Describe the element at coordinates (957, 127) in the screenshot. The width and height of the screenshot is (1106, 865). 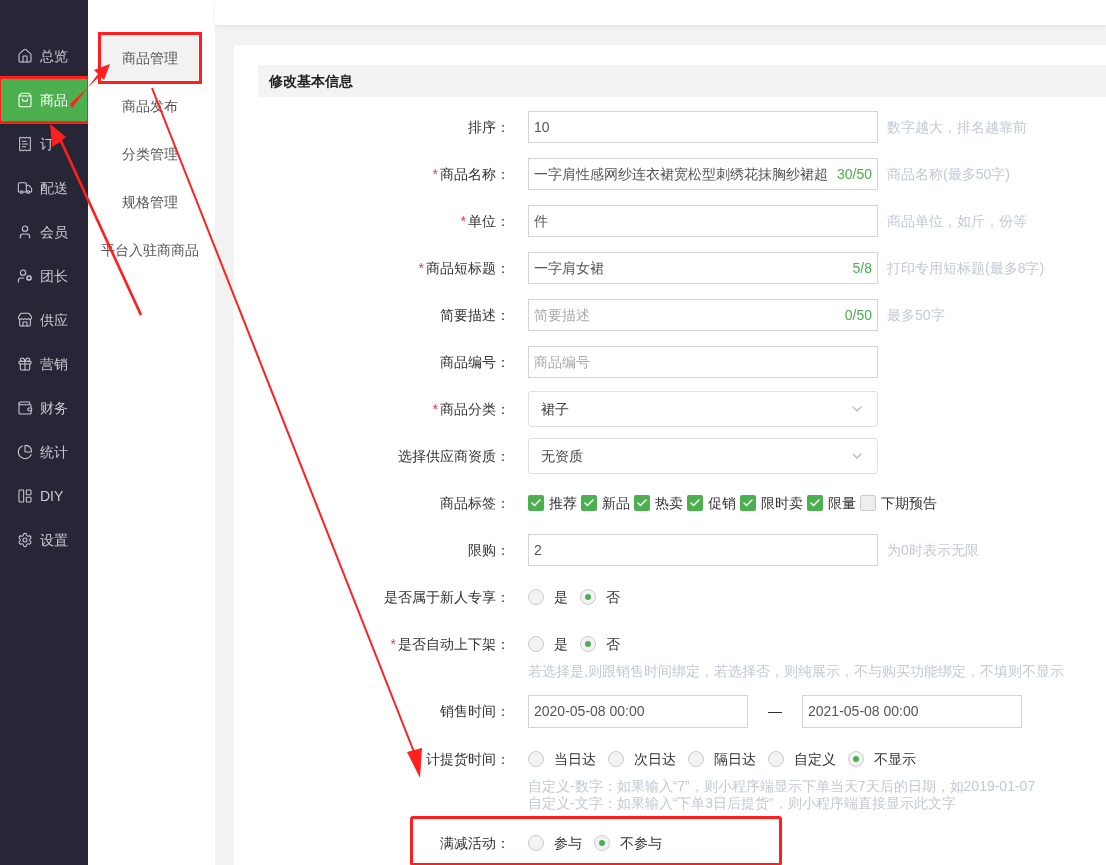
I see `hint-text: 数字越大，排名越靠前` at that location.